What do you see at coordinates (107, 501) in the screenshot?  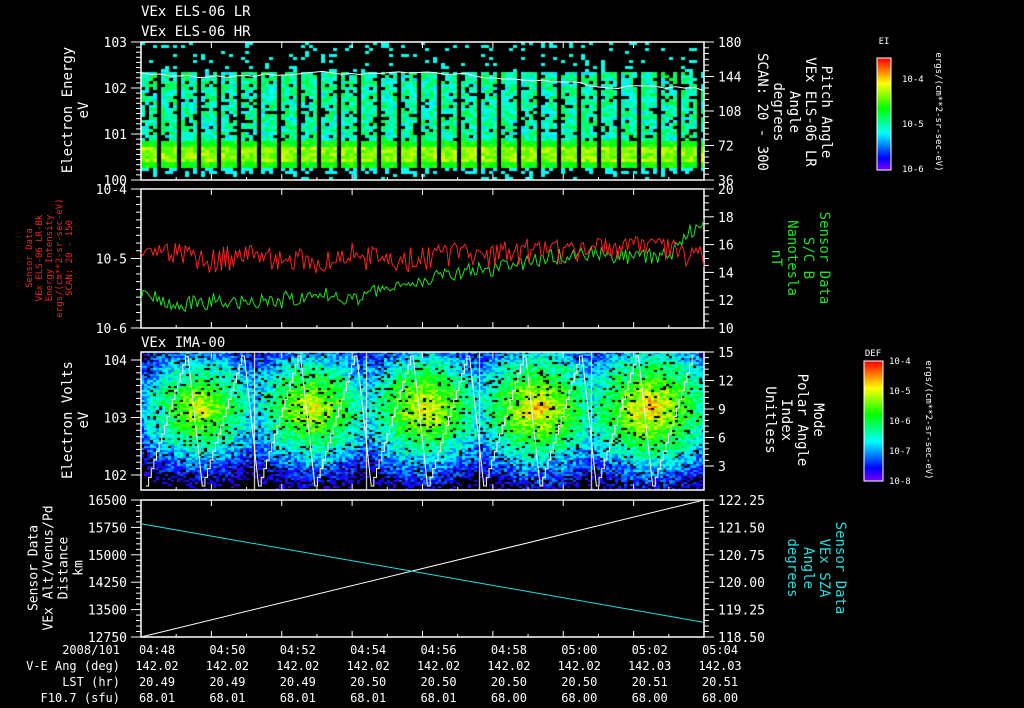 I see `y-tick-label: 16500` at bounding box center [107, 501].